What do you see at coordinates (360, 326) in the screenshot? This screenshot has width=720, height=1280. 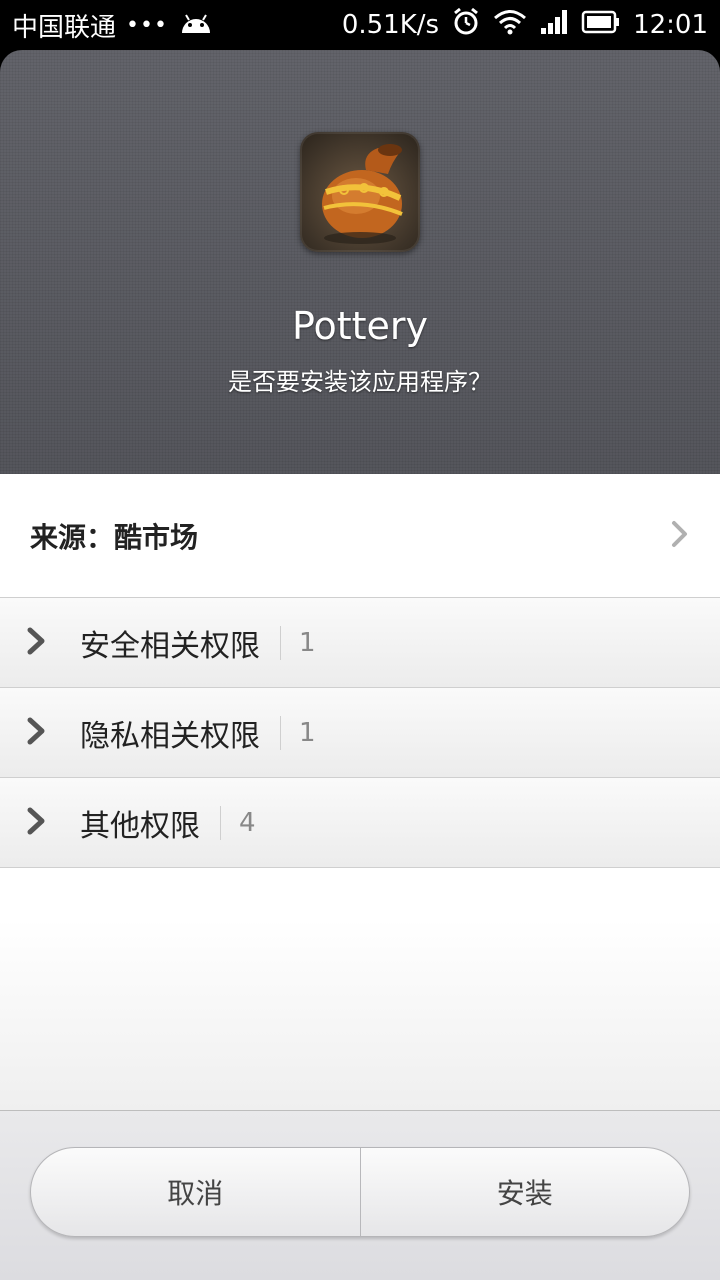 I see `app-name: Pottery` at bounding box center [360, 326].